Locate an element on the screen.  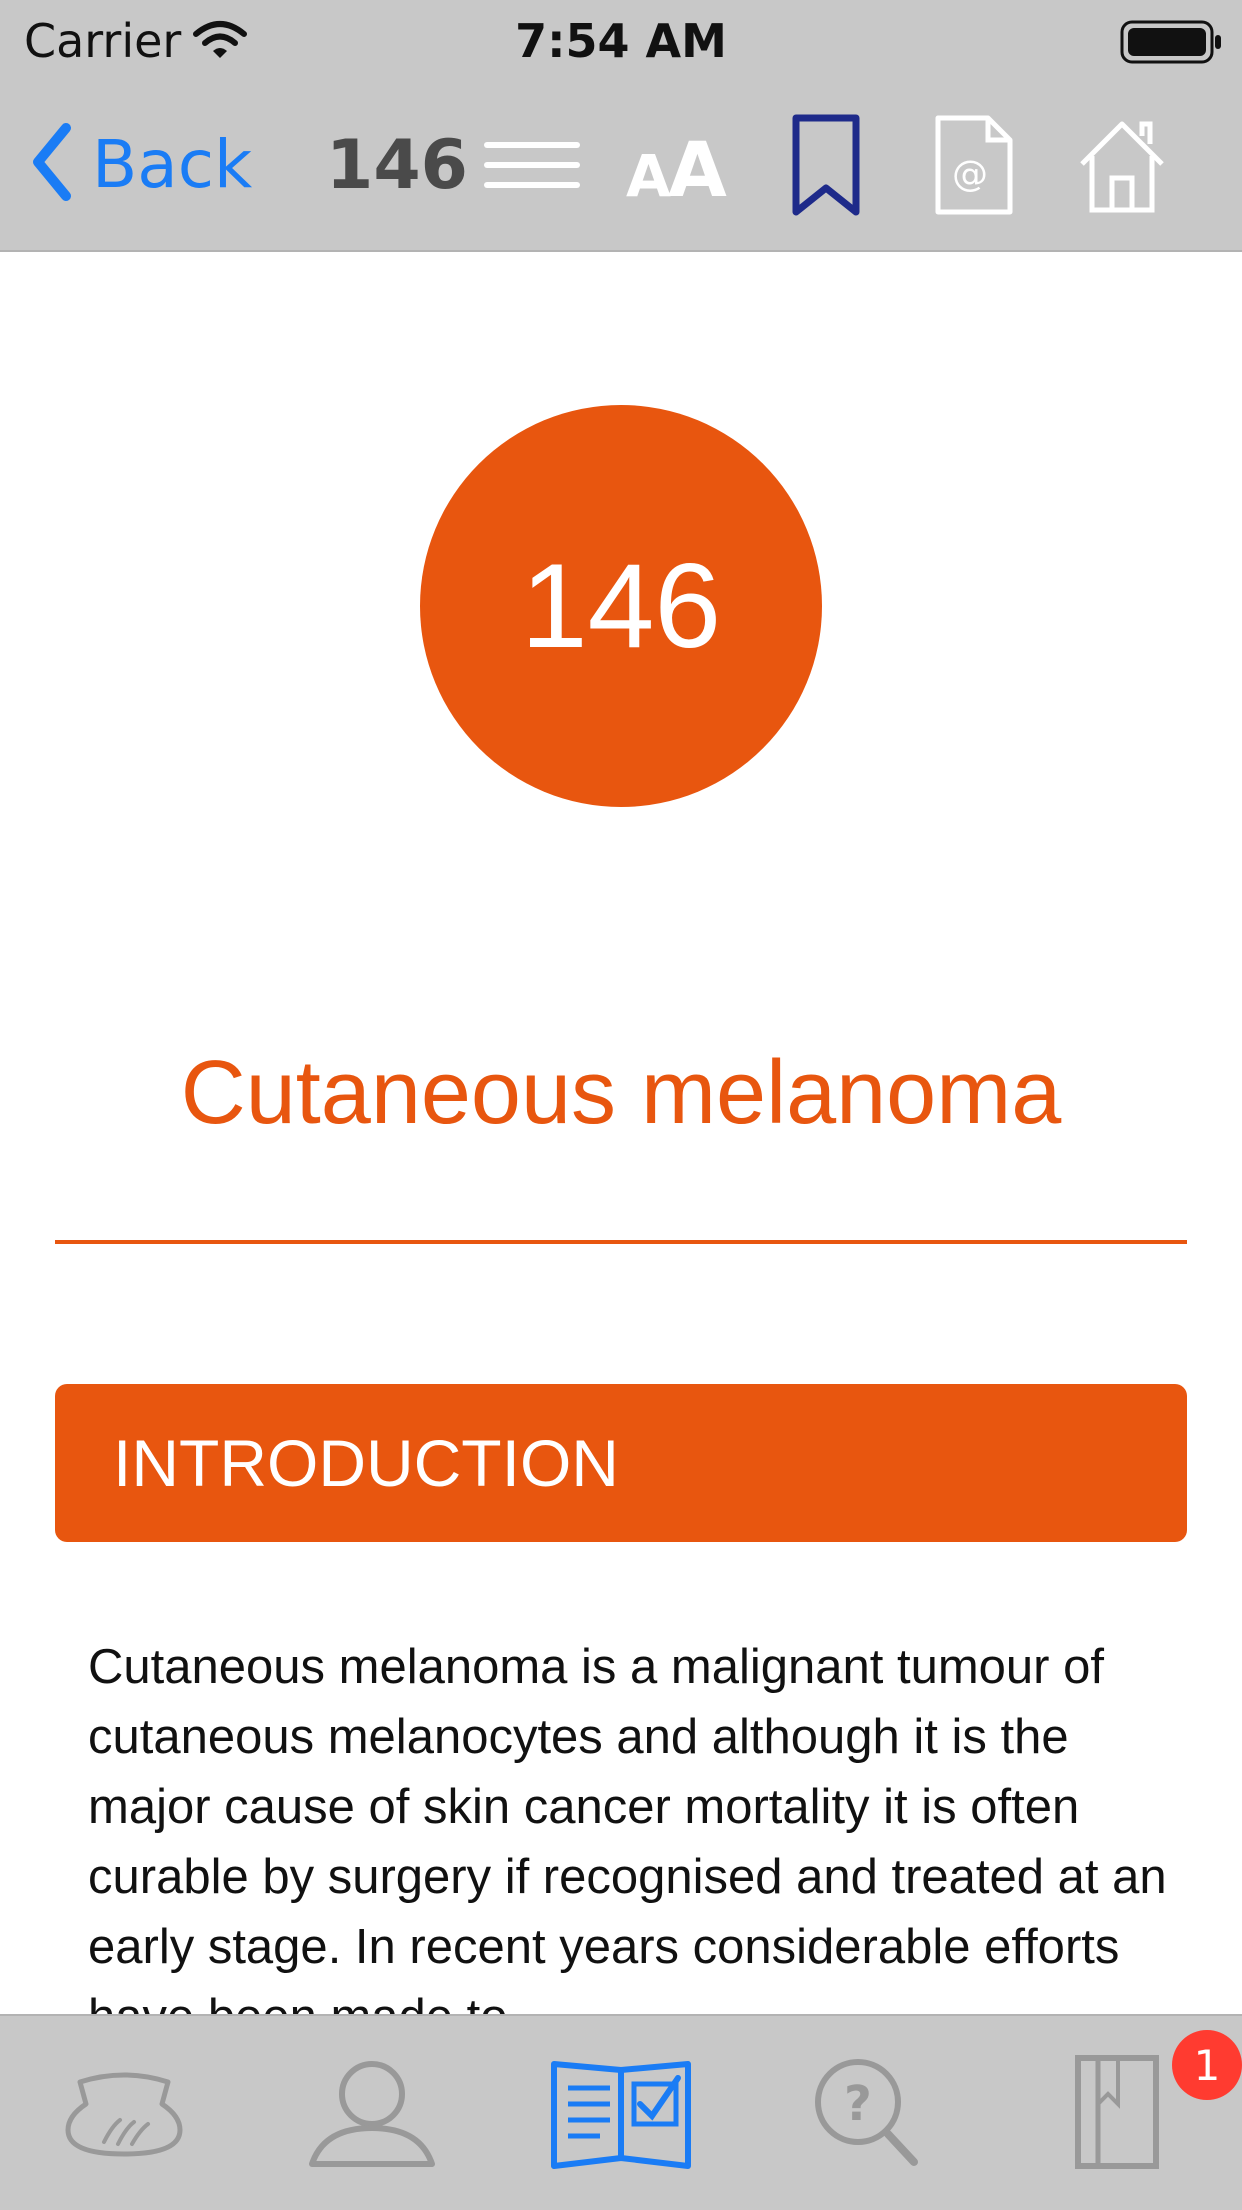
profile-icon is located at coordinates (372, 2114).